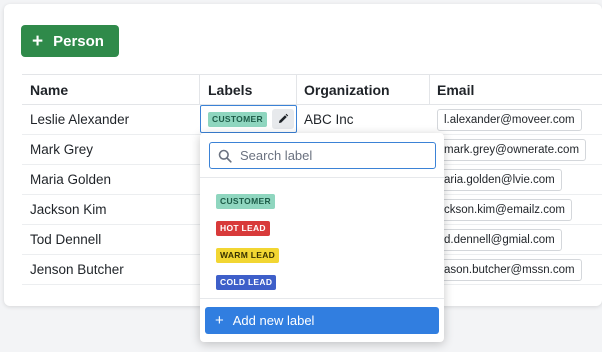 The width and height of the screenshot is (602, 352). Describe the element at coordinates (509, 119) in the screenshot. I see `email-field: l.alexander@moveer.com` at that location.